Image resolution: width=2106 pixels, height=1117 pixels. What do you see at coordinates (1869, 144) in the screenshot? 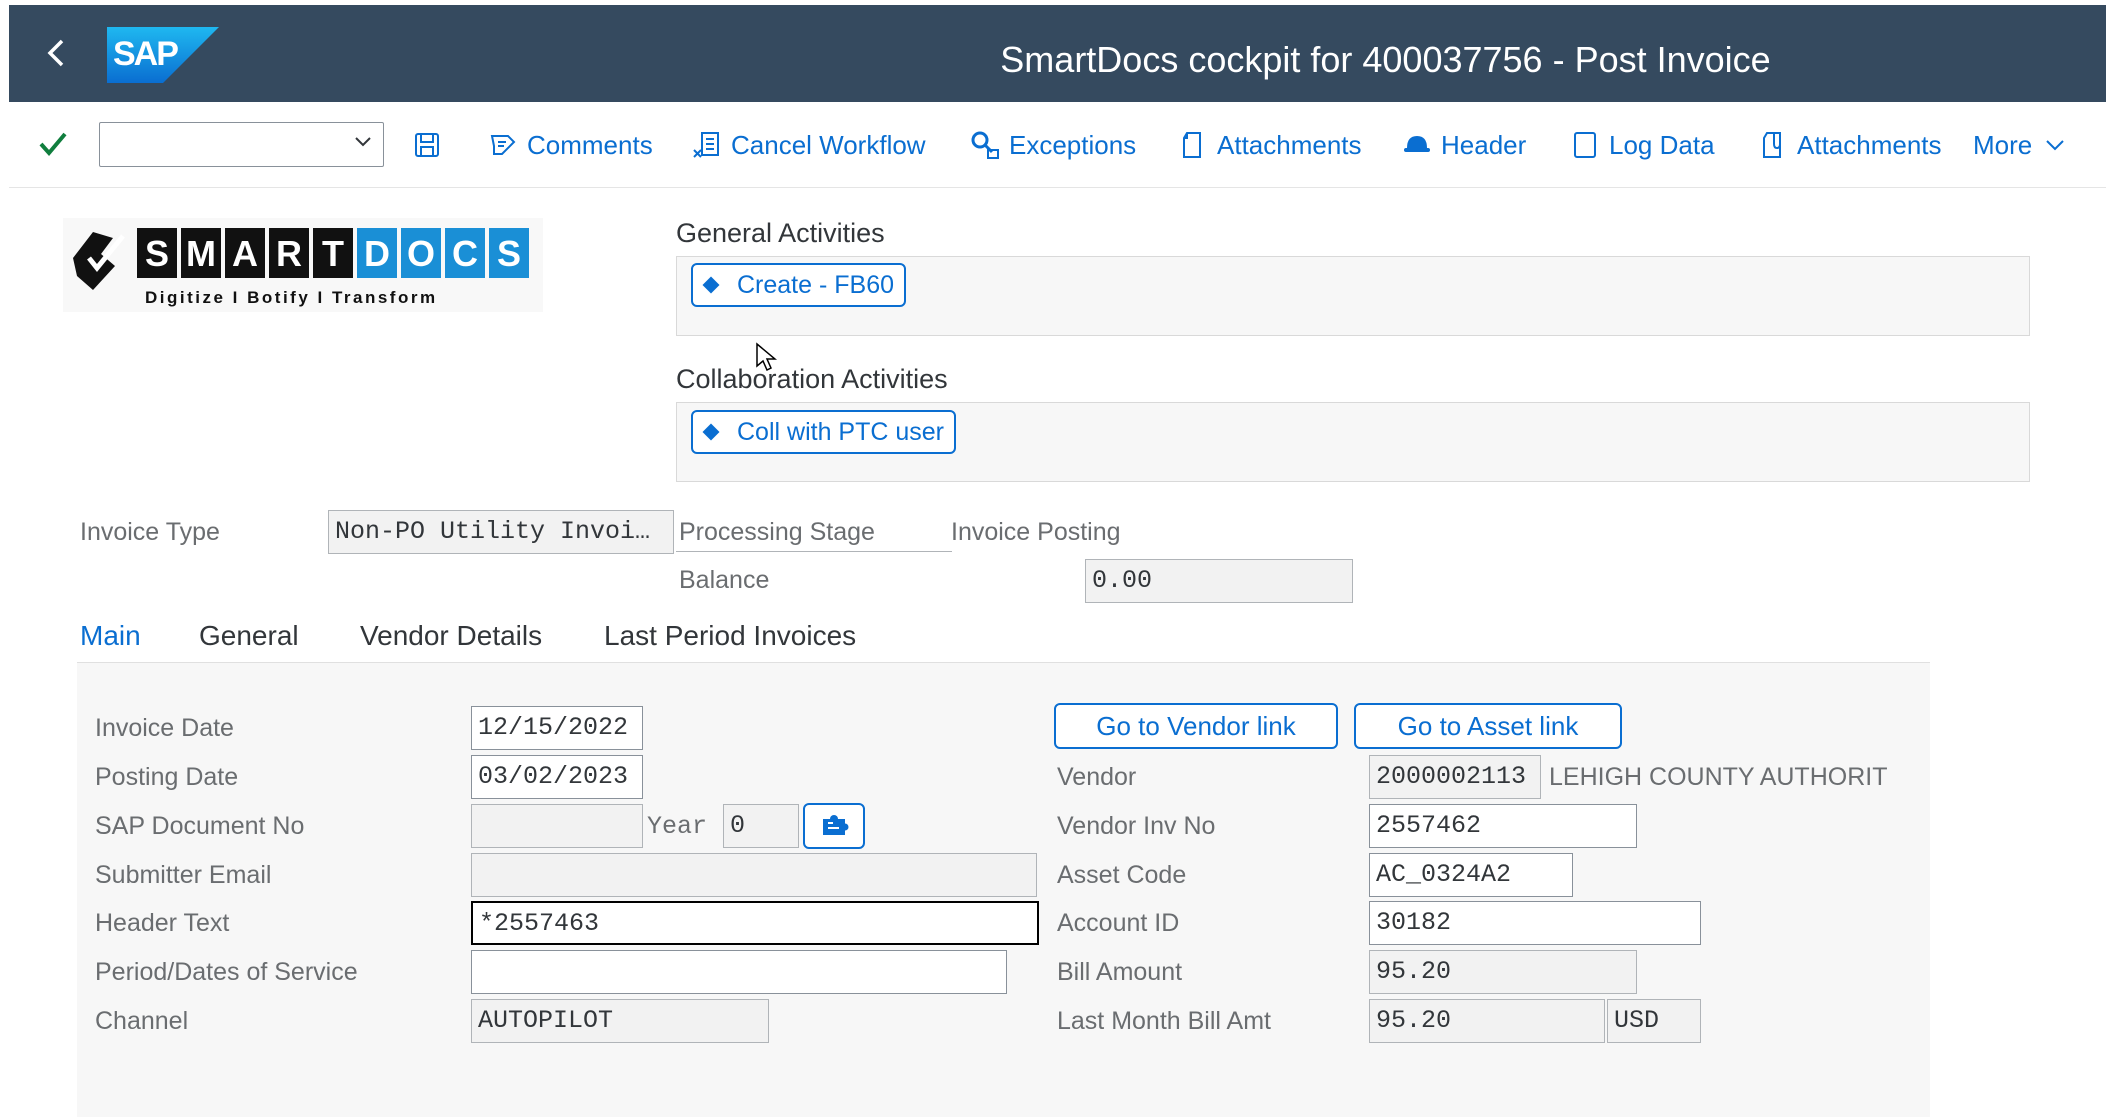
I see `attachments-2-label: Attachments` at bounding box center [1869, 144].